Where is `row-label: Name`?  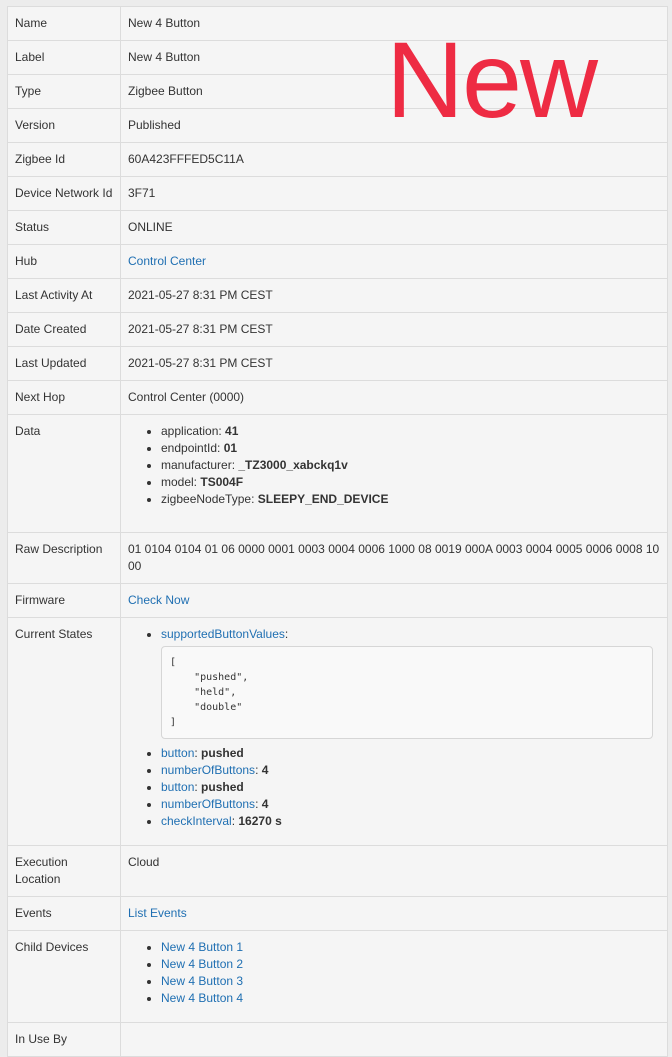
row-label: Name is located at coordinates (64, 23).